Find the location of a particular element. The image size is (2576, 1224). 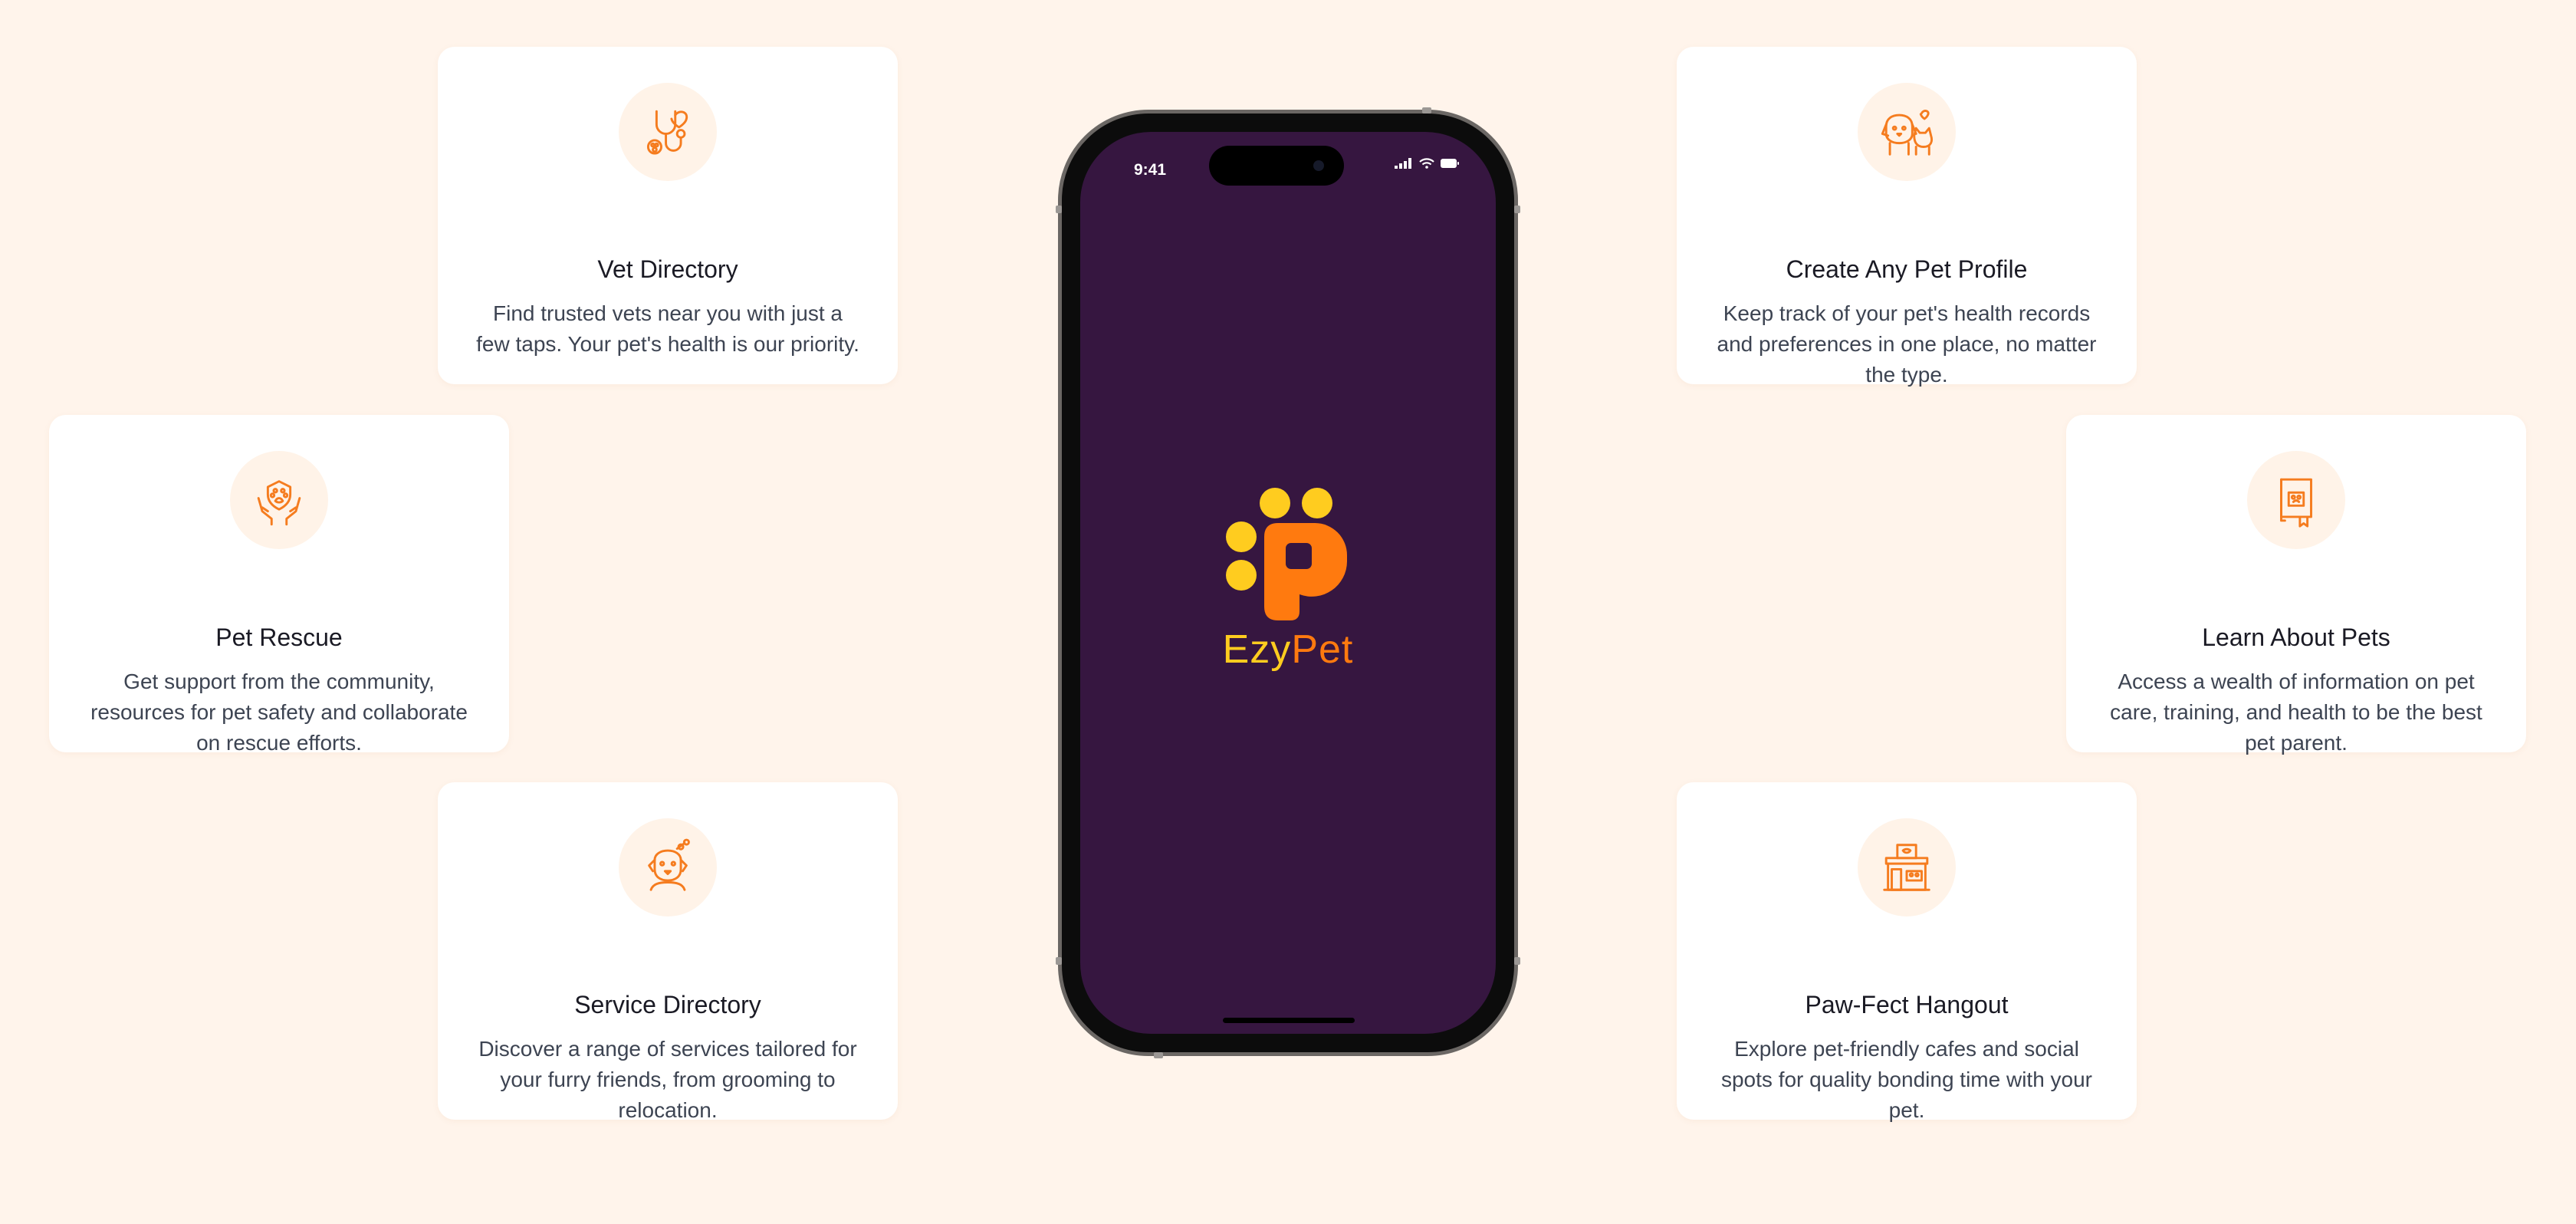

app-name-pet: Pet is located at coordinates (1322, 649).